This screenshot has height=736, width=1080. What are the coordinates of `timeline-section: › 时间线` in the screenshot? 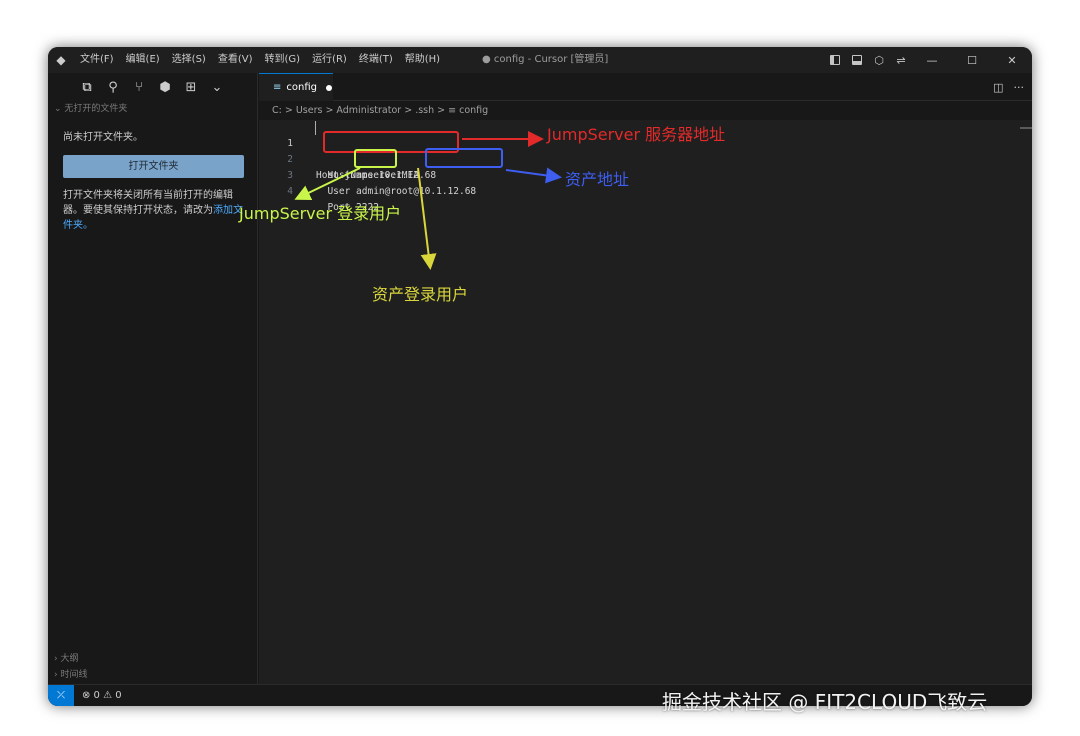 It's located at (67, 675).